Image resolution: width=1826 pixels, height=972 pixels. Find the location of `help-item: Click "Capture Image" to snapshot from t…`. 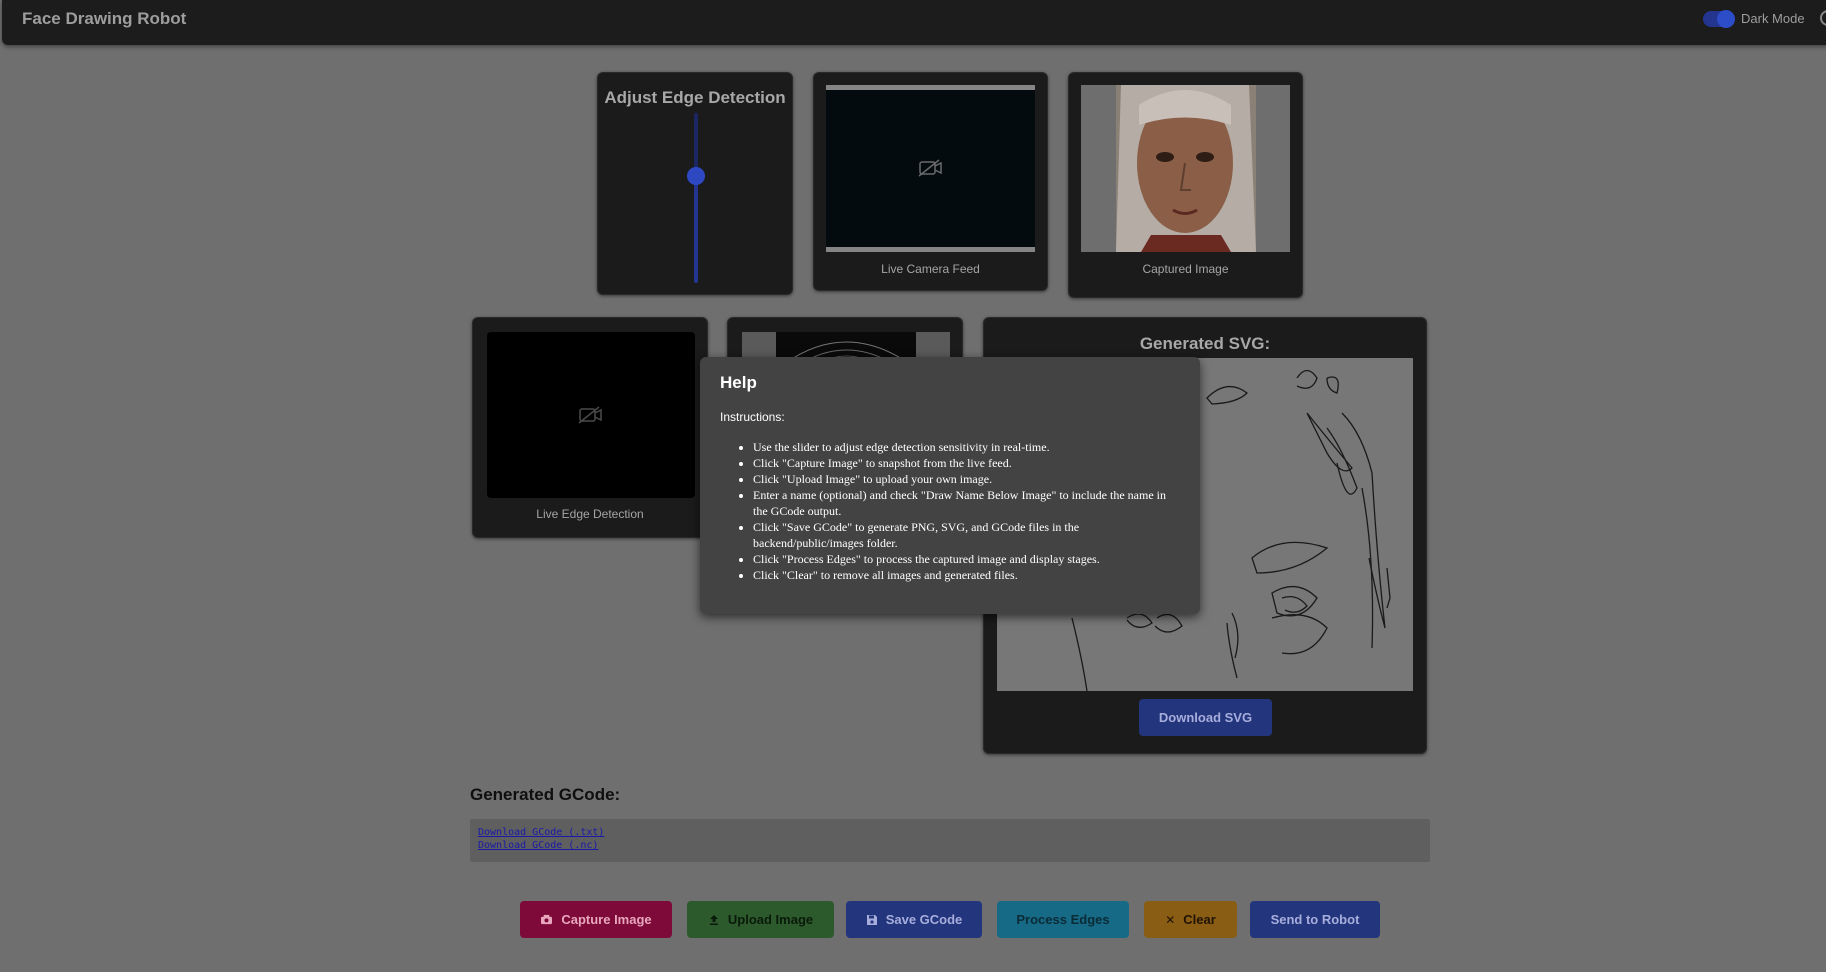

help-item: Click "Capture Image" to snapshot from t… is located at coordinates (968, 463).